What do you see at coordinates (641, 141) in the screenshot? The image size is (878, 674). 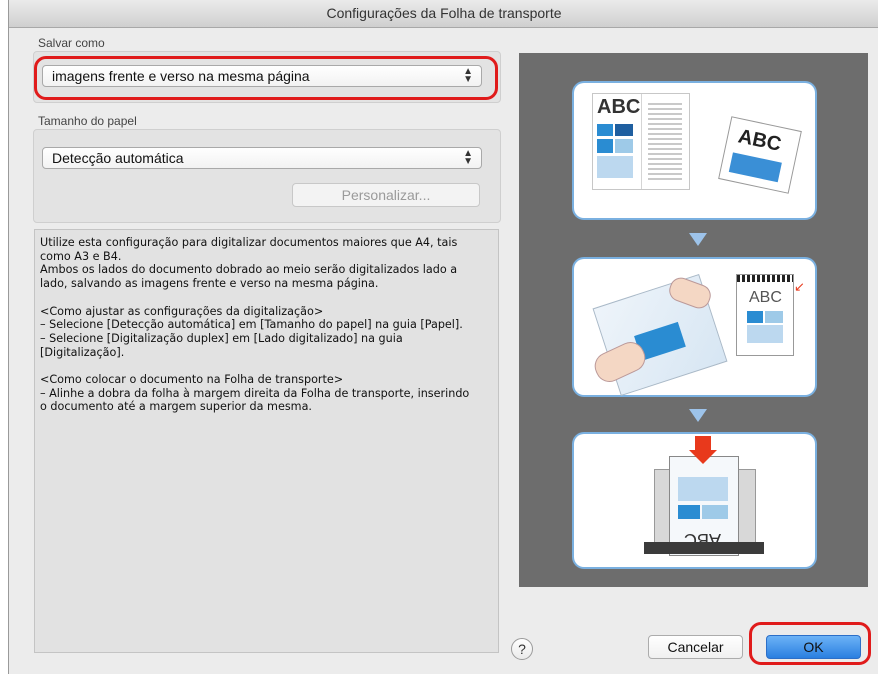 I see `book-spread-image: ABC` at bounding box center [641, 141].